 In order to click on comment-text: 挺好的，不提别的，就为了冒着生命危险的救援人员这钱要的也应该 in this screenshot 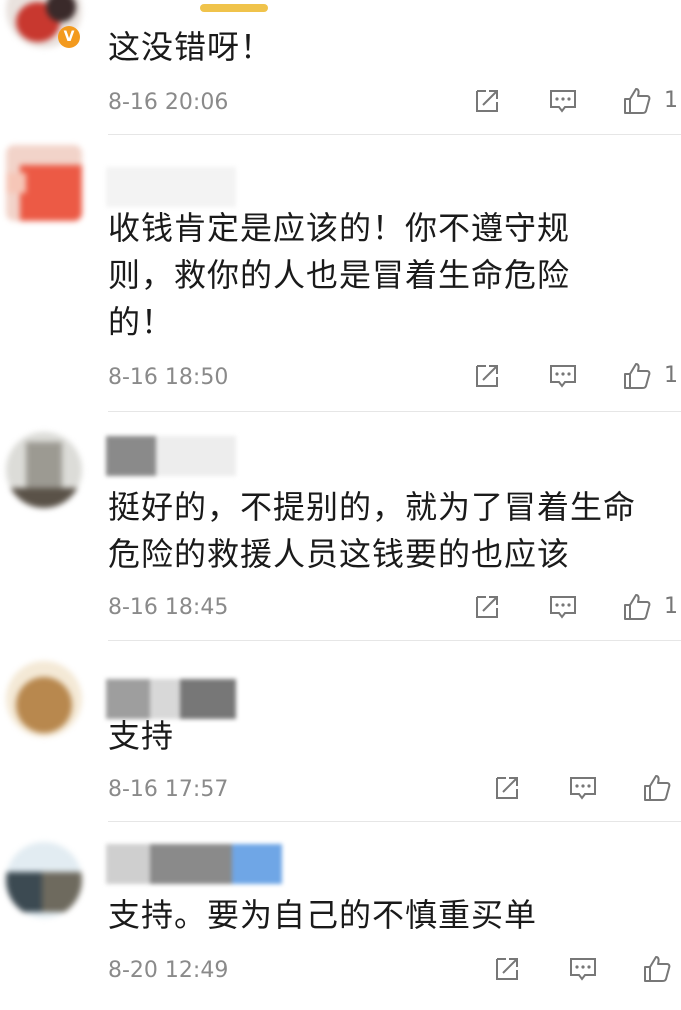, I will do `click(372, 530)`.